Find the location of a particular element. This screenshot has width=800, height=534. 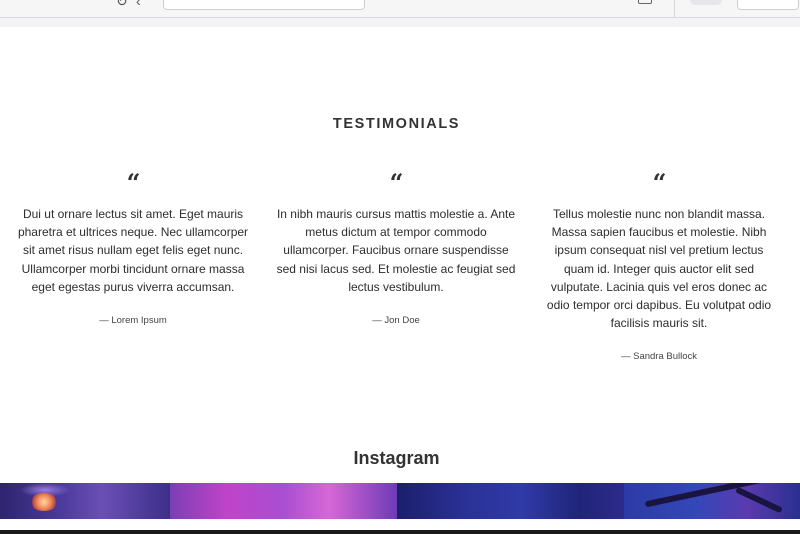

toolbar-shadow is located at coordinates (400, 22).